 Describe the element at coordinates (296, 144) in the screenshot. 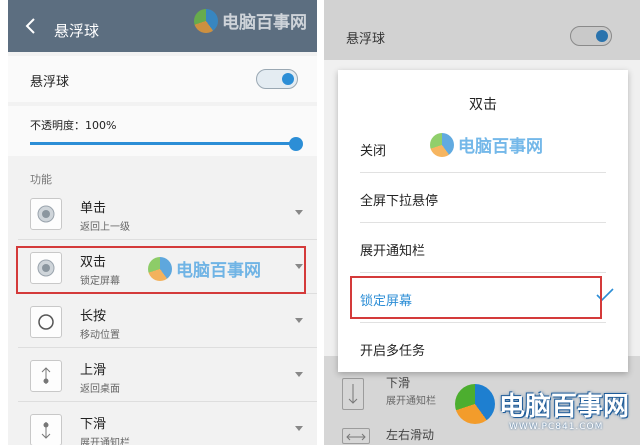

I see `opacity-slider-thumb` at that location.